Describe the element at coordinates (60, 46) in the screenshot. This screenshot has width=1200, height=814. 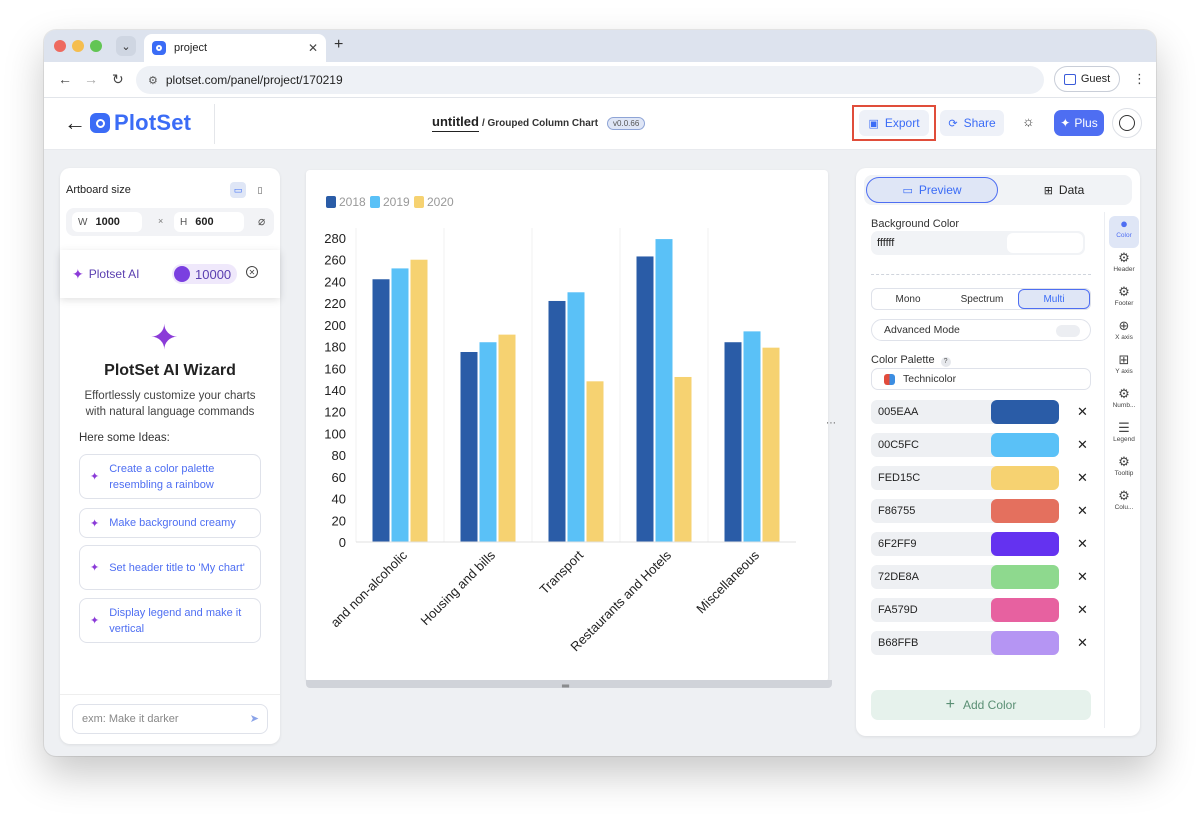
I see `close-window-button` at that location.